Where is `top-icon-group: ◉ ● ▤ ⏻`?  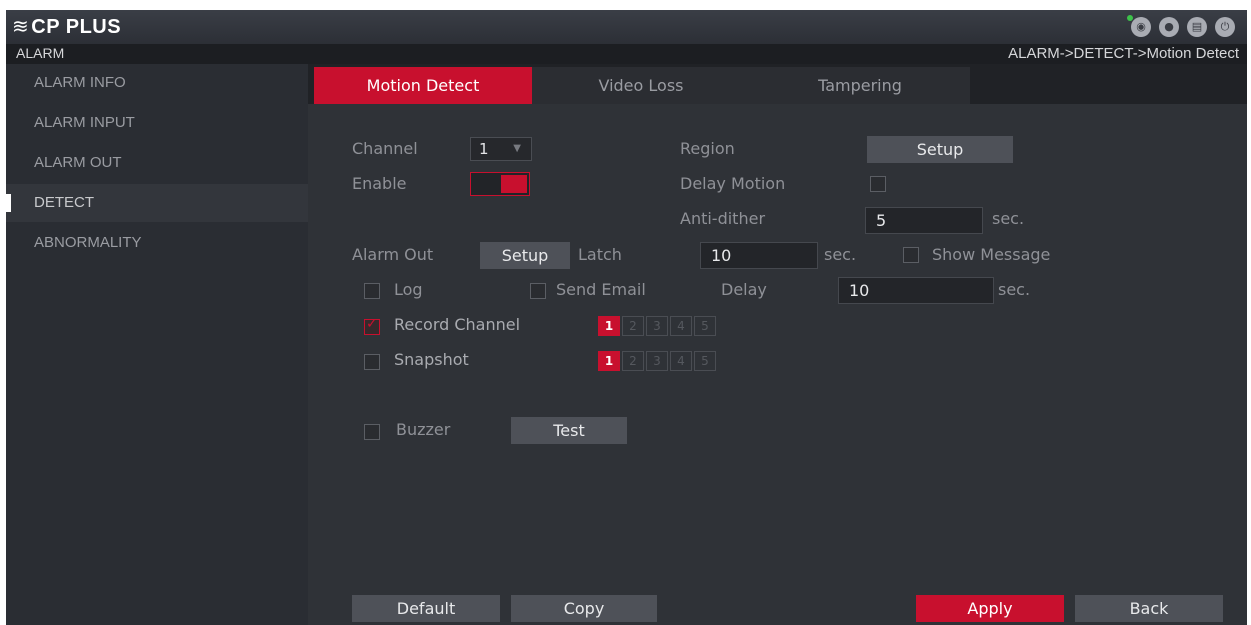 top-icon-group: ◉ ● ▤ ⏻ is located at coordinates (1181, 26).